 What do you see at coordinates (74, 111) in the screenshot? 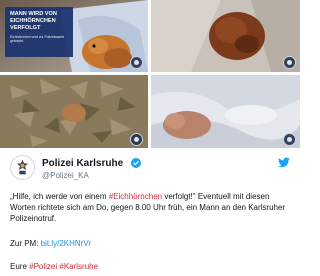
I see `photo-squirrel-in-leaves` at bounding box center [74, 111].